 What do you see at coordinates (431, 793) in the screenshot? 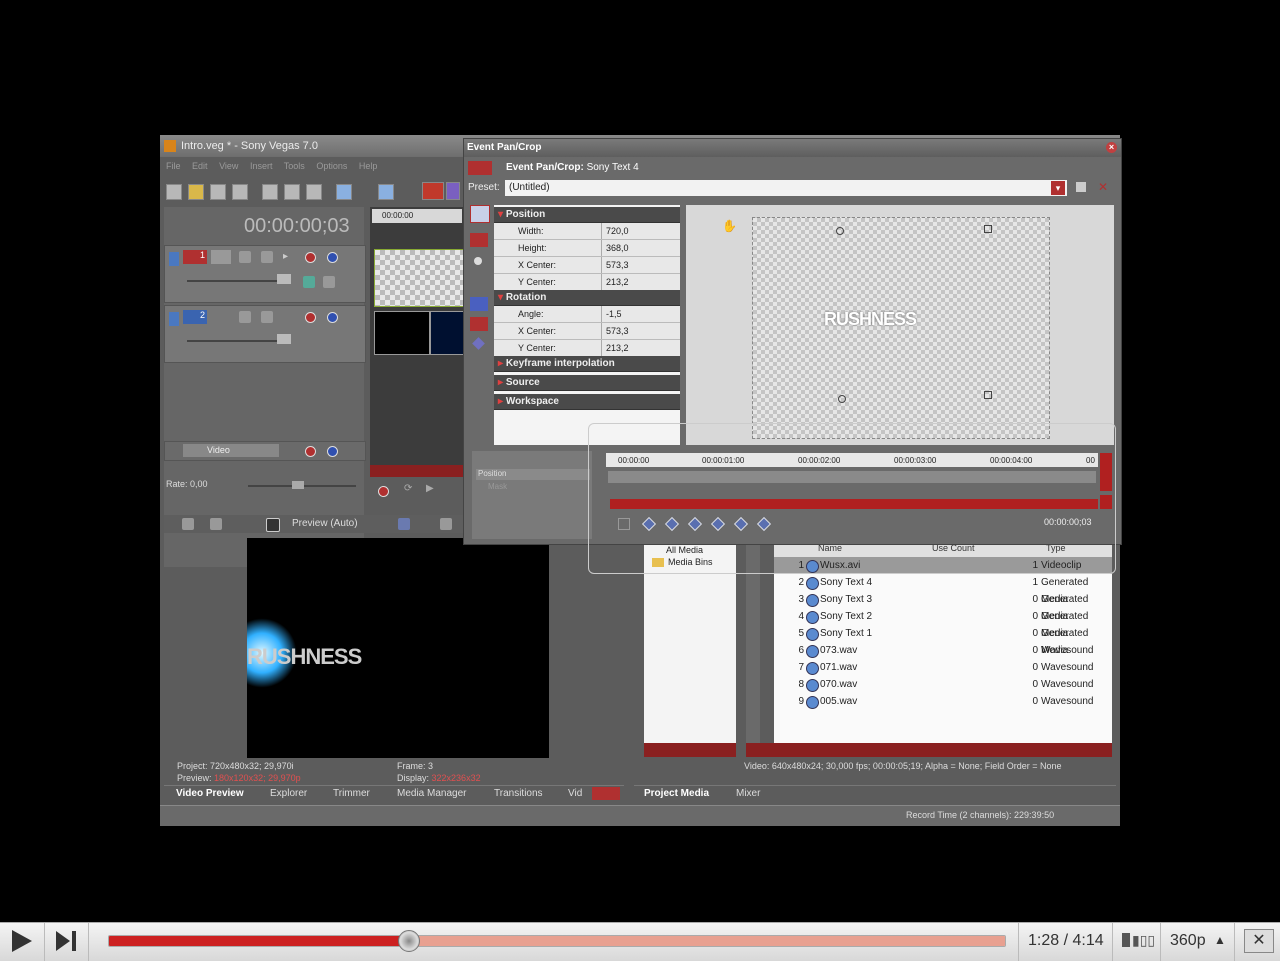
I see `tab-media-manager: Media Manager` at bounding box center [431, 793].